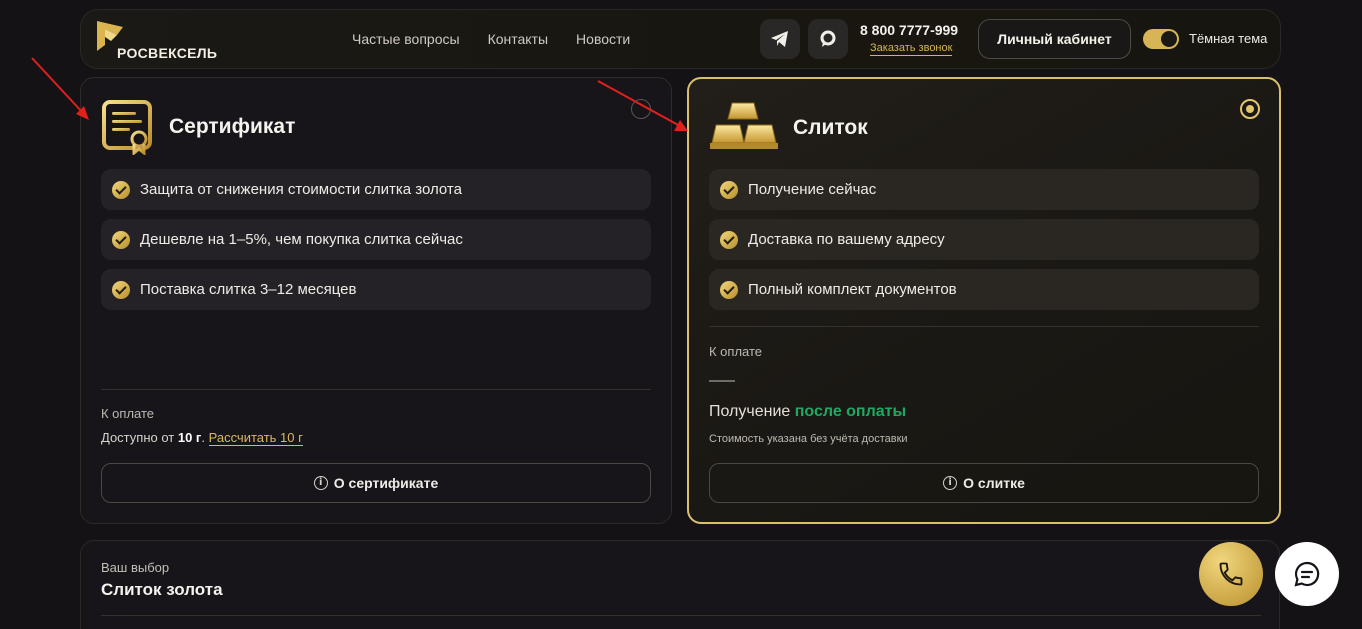 The width and height of the screenshot is (1362, 629). What do you see at coordinates (642, 105) in the screenshot?
I see `annotation-arrow-bar` at bounding box center [642, 105].